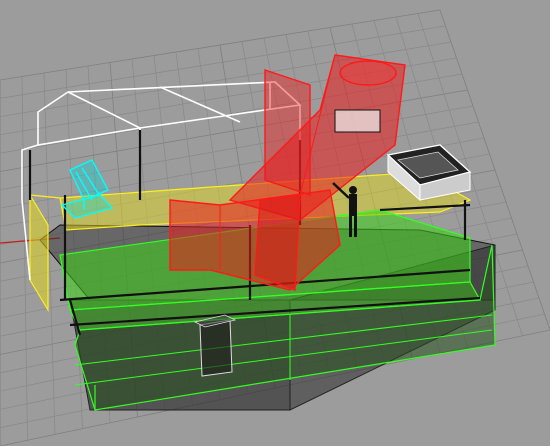  Describe the element at coordinates (87, 189) in the screenshot. I see `cyan-cage-object` at that location.